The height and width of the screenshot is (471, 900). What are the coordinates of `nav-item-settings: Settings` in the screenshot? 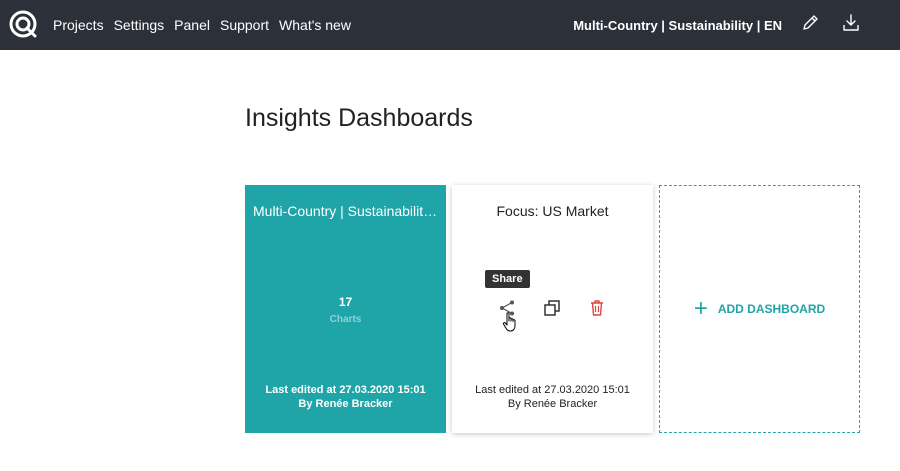 It's located at (139, 25).